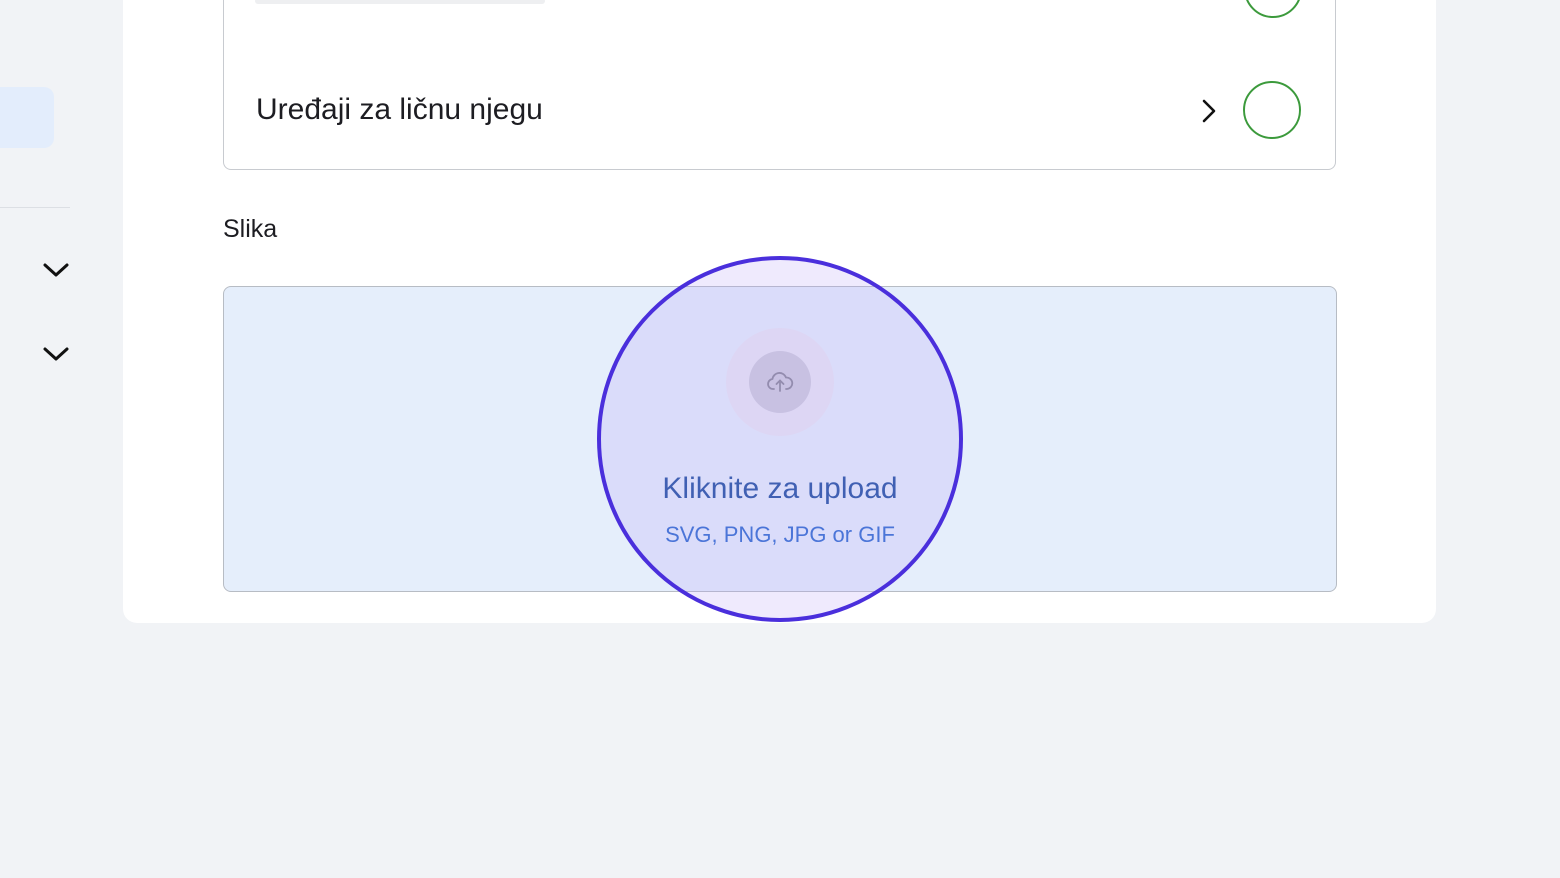  Describe the element at coordinates (779, 85) in the screenshot. I see `category-list` at that location.